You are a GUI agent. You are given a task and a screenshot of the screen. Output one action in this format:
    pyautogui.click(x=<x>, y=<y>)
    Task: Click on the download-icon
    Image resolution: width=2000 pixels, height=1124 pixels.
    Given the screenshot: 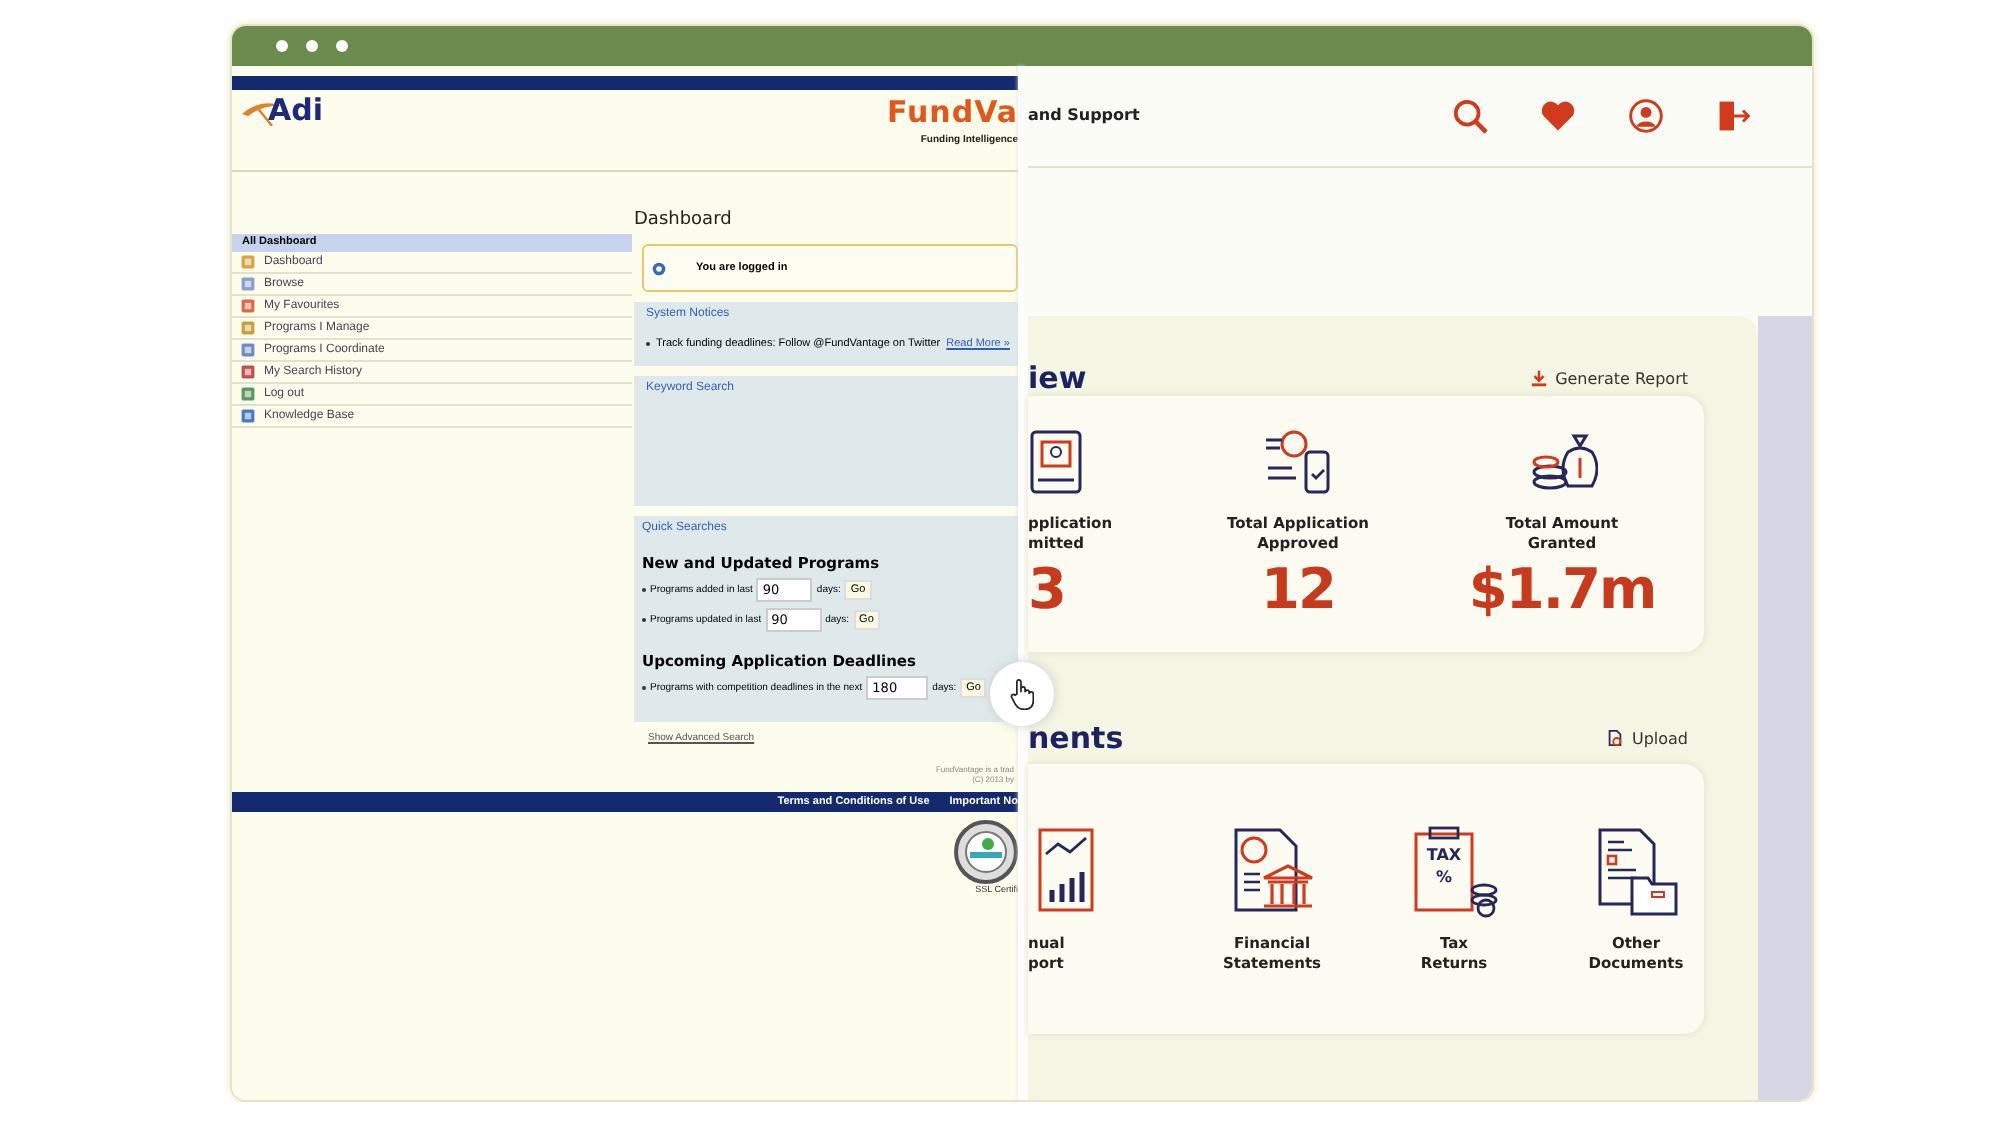 What is the action you would take?
    pyautogui.click(x=1538, y=378)
    